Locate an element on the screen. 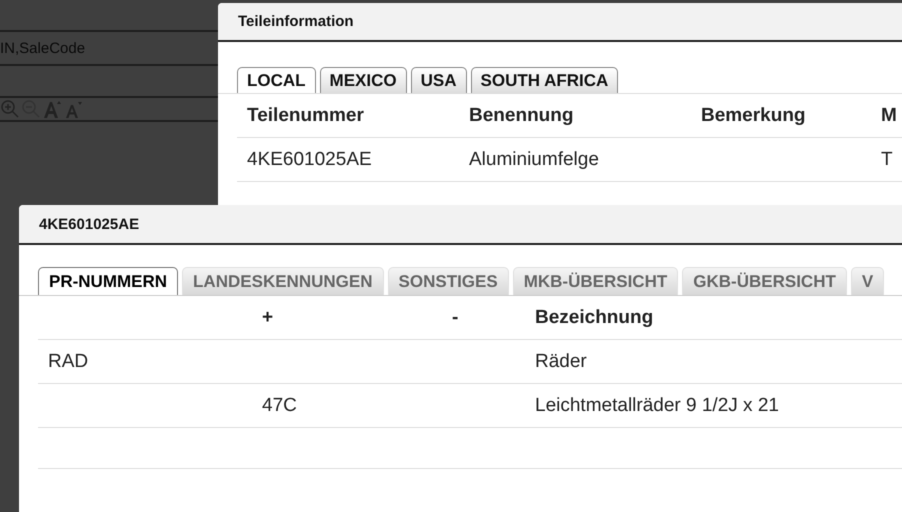 This screenshot has width=902, height=512. zoom-out-icon is located at coordinates (31, 109).